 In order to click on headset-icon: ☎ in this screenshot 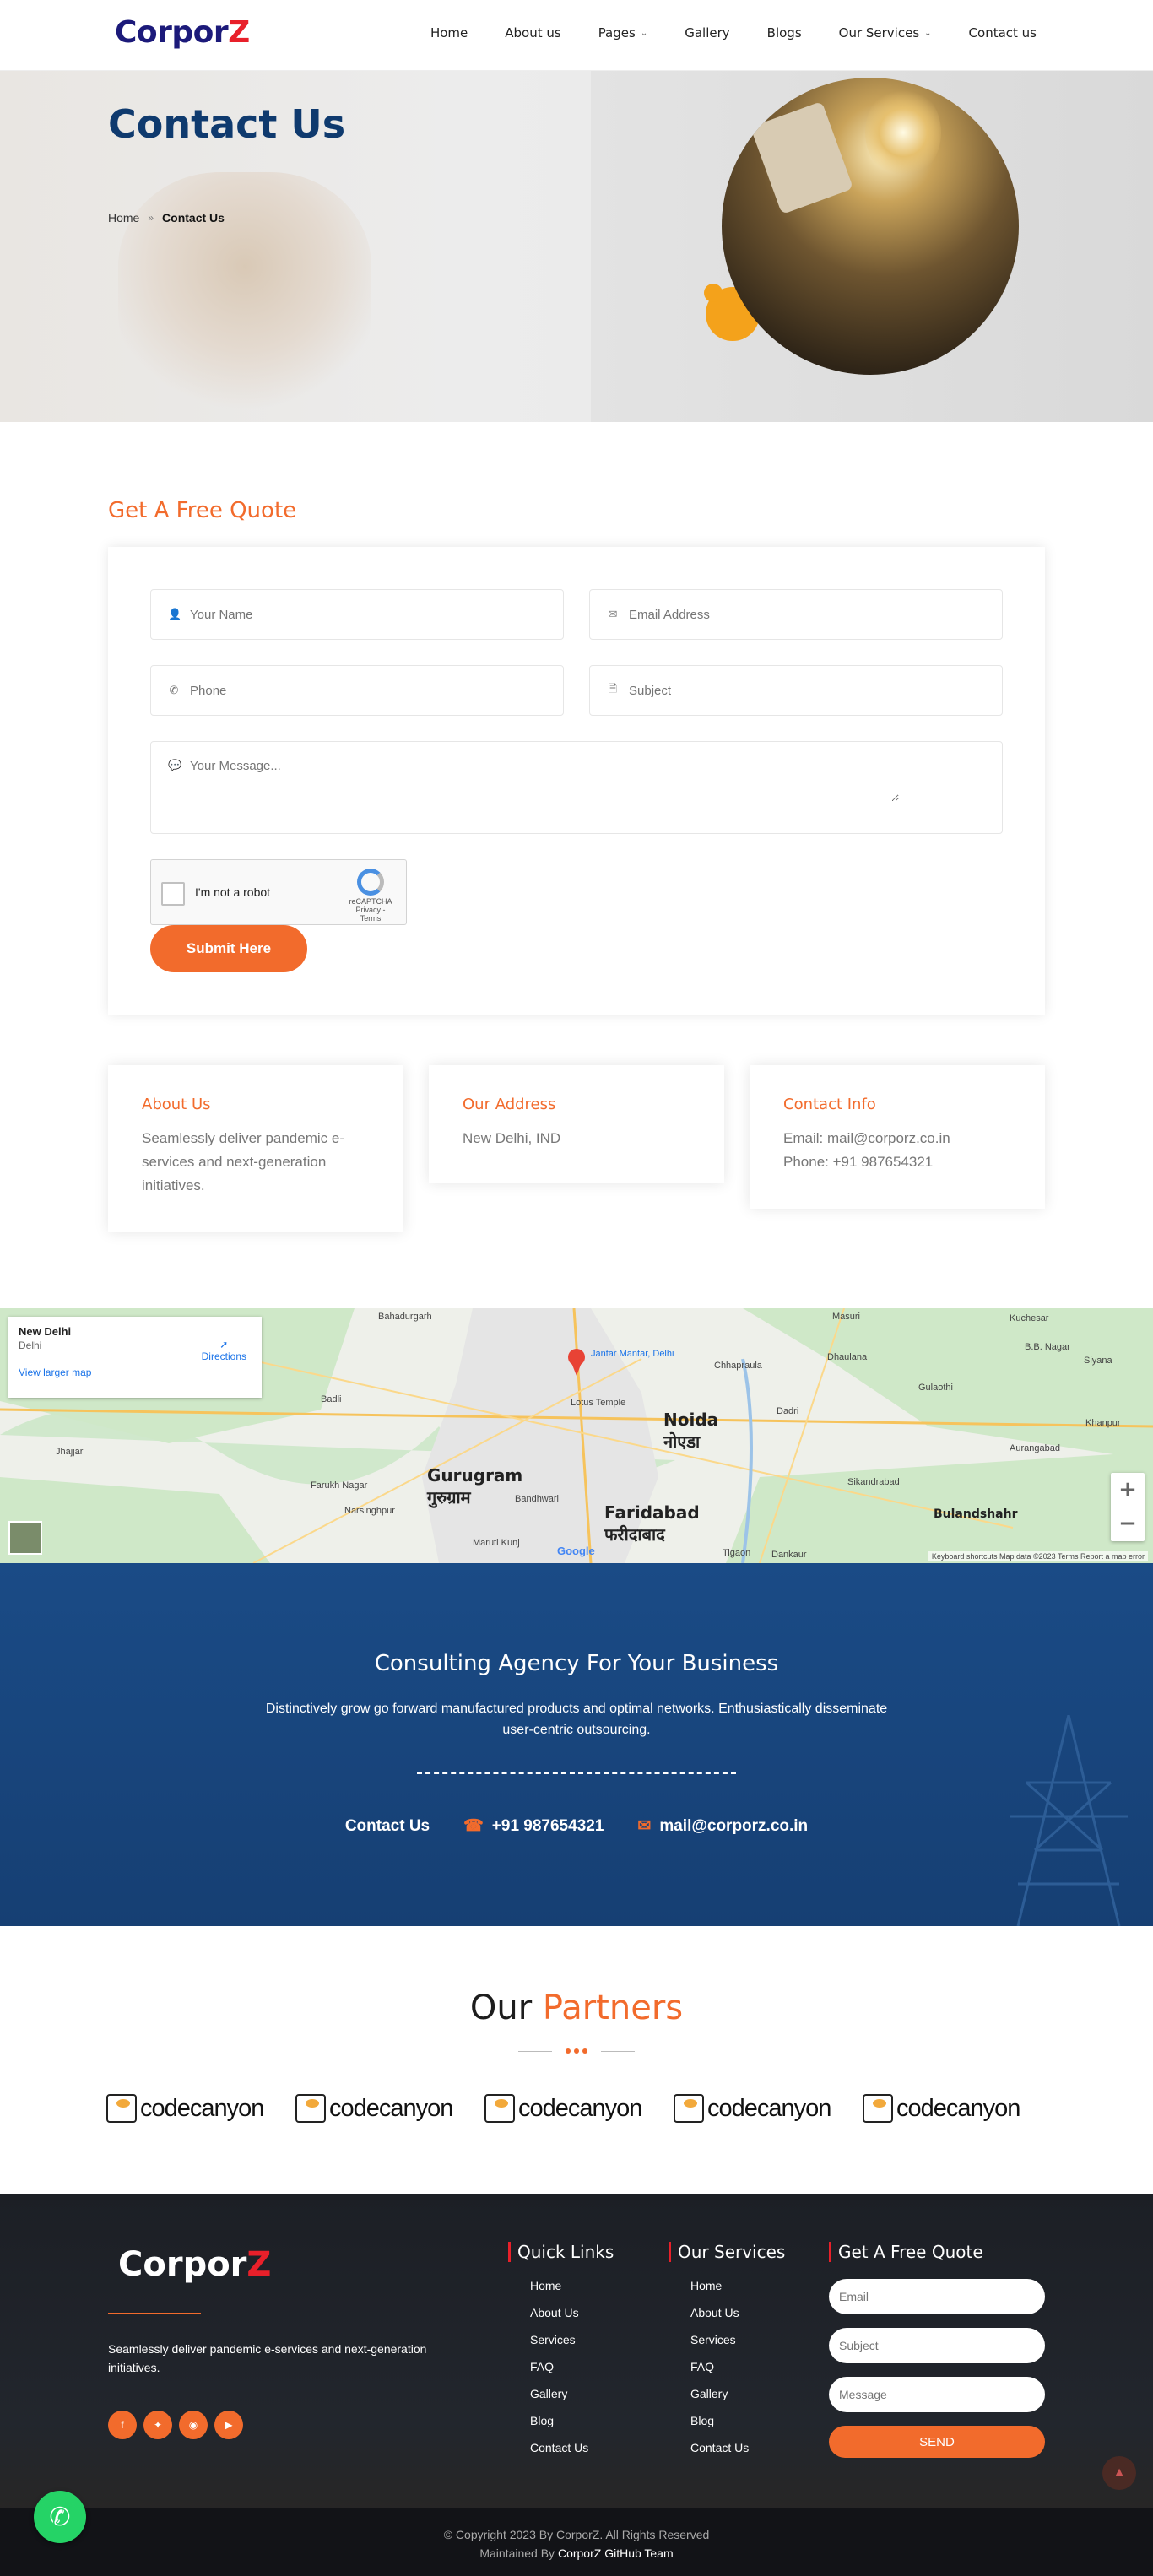, I will do `click(473, 1826)`.